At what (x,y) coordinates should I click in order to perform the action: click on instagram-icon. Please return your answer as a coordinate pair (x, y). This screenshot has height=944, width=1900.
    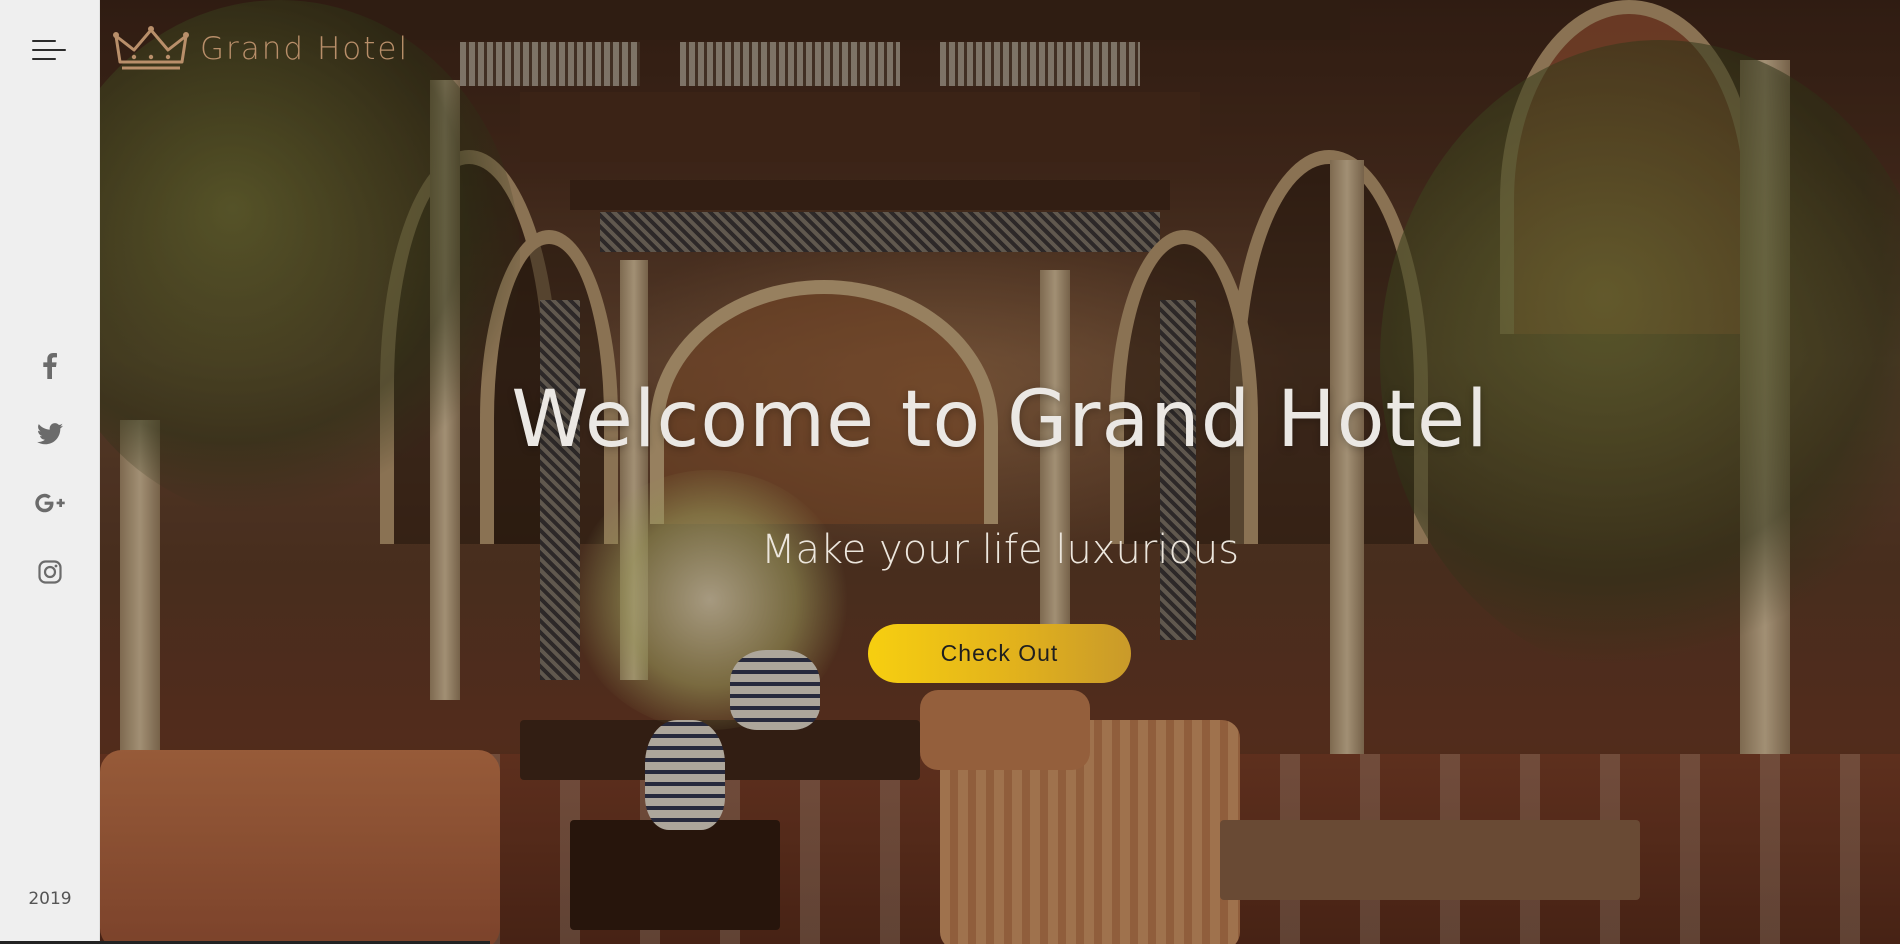
    Looking at the image, I should click on (50, 572).